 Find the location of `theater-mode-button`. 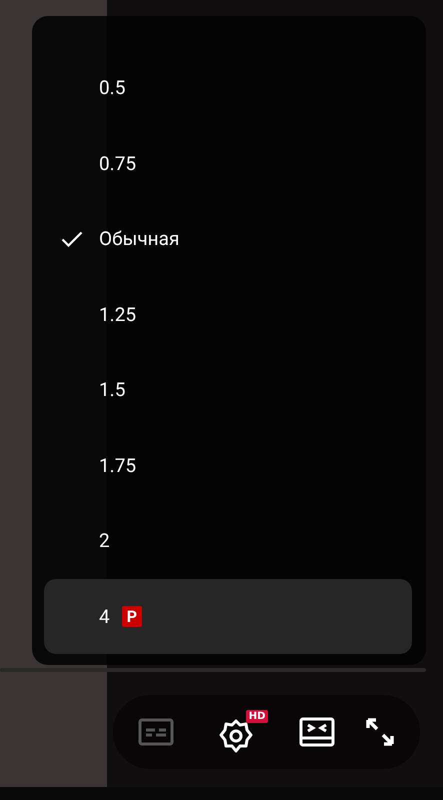

theater-mode-button is located at coordinates (316, 732).